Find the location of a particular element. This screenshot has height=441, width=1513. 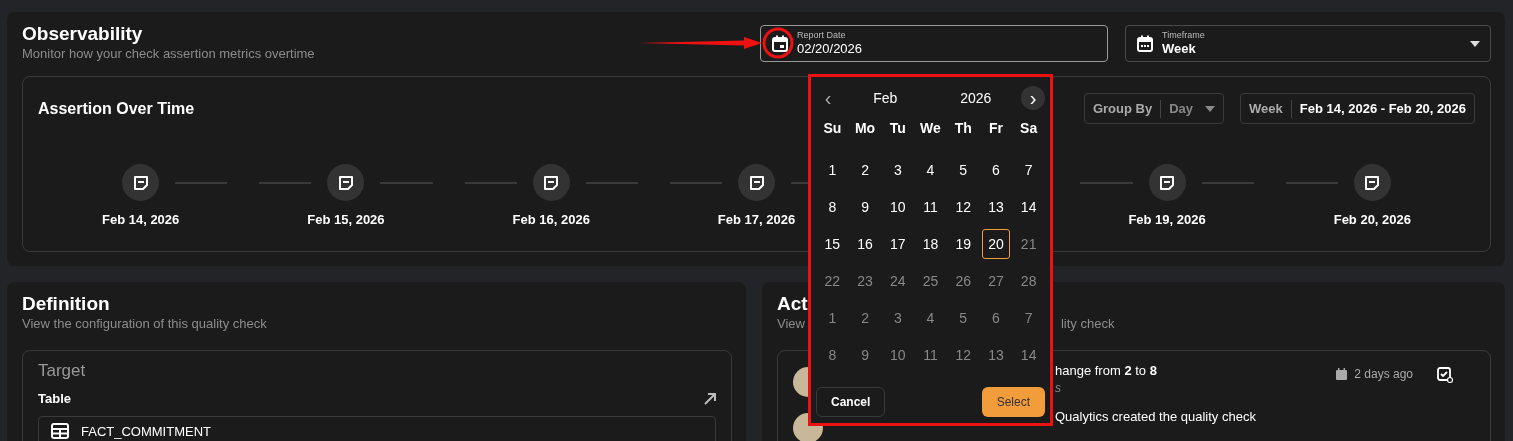

panel-title: Assertion Over Time is located at coordinates (116, 108).